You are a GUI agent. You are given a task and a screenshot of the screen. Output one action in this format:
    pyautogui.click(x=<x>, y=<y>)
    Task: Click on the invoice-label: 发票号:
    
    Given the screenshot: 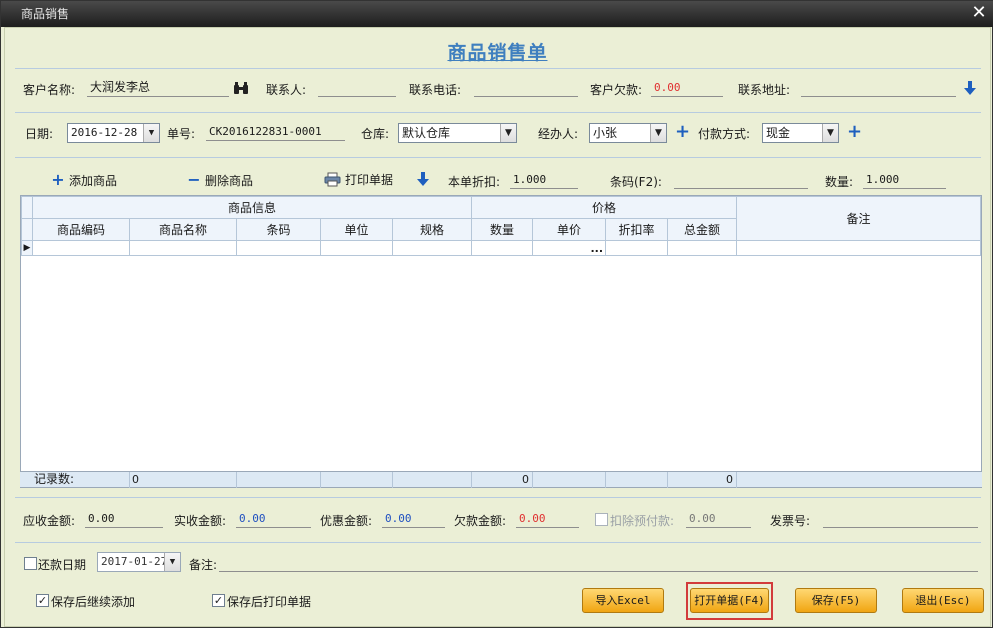 What is the action you would take?
    pyautogui.click(x=790, y=521)
    